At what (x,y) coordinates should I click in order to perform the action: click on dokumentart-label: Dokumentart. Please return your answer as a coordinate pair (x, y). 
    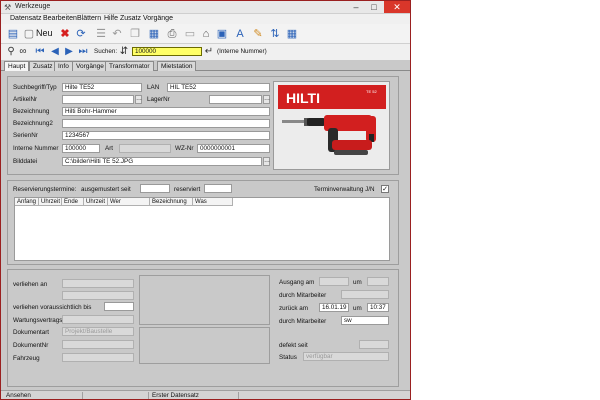
    Looking at the image, I should click on (31, 332).